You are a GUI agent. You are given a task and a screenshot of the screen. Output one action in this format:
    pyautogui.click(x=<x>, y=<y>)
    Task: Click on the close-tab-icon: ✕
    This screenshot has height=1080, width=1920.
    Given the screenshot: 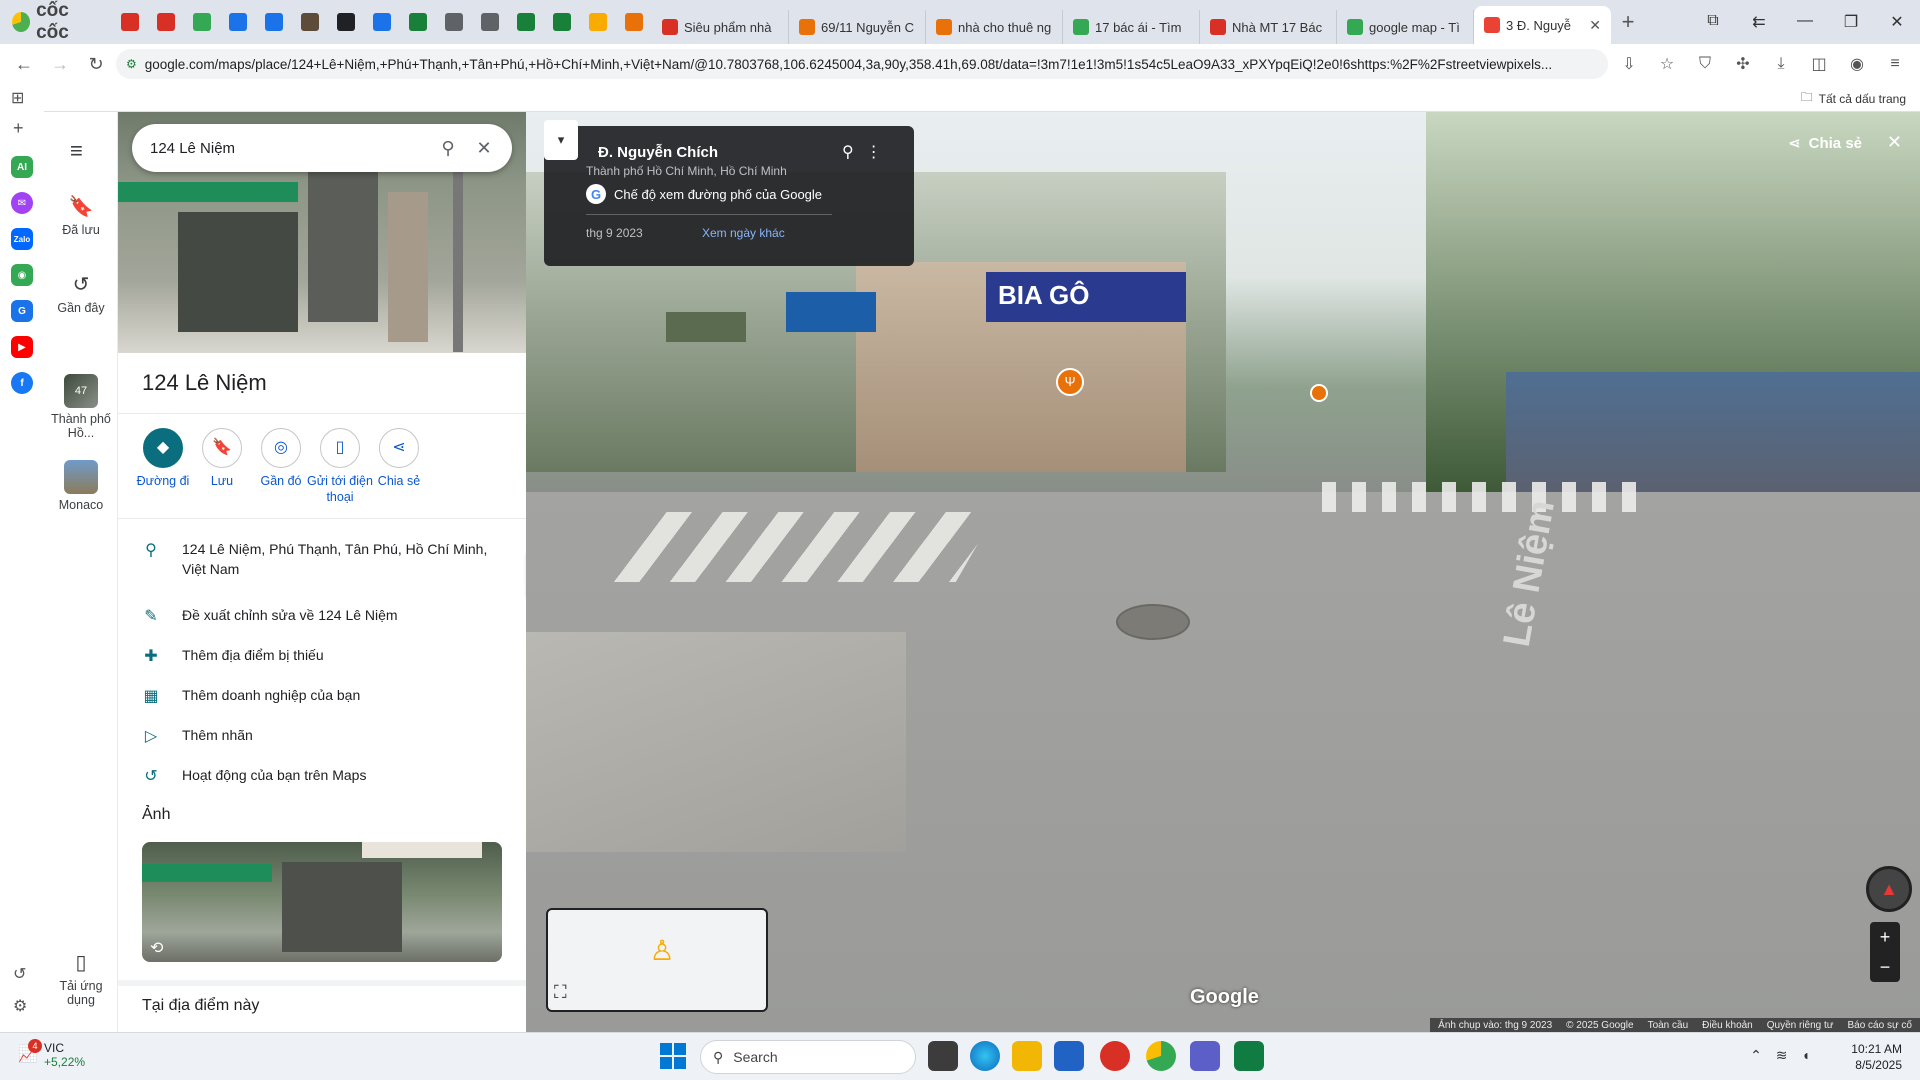 What is the action you would take?
    pyautogui.click(x=1595, y=25)
    